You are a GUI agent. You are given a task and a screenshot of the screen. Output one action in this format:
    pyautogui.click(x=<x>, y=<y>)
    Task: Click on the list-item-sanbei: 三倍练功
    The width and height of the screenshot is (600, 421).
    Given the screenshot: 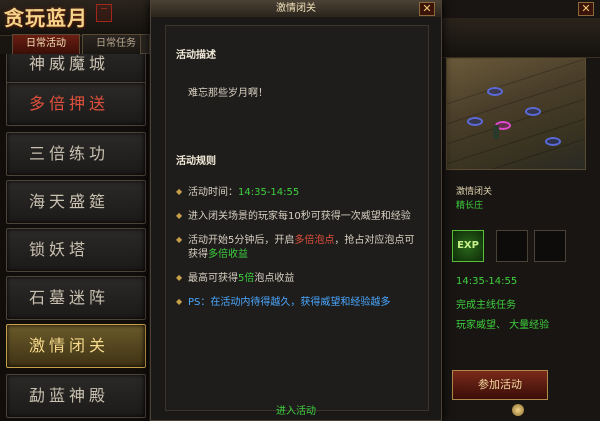 What is the action you would take?
    pyautogui.click(x=76, y=154)
    